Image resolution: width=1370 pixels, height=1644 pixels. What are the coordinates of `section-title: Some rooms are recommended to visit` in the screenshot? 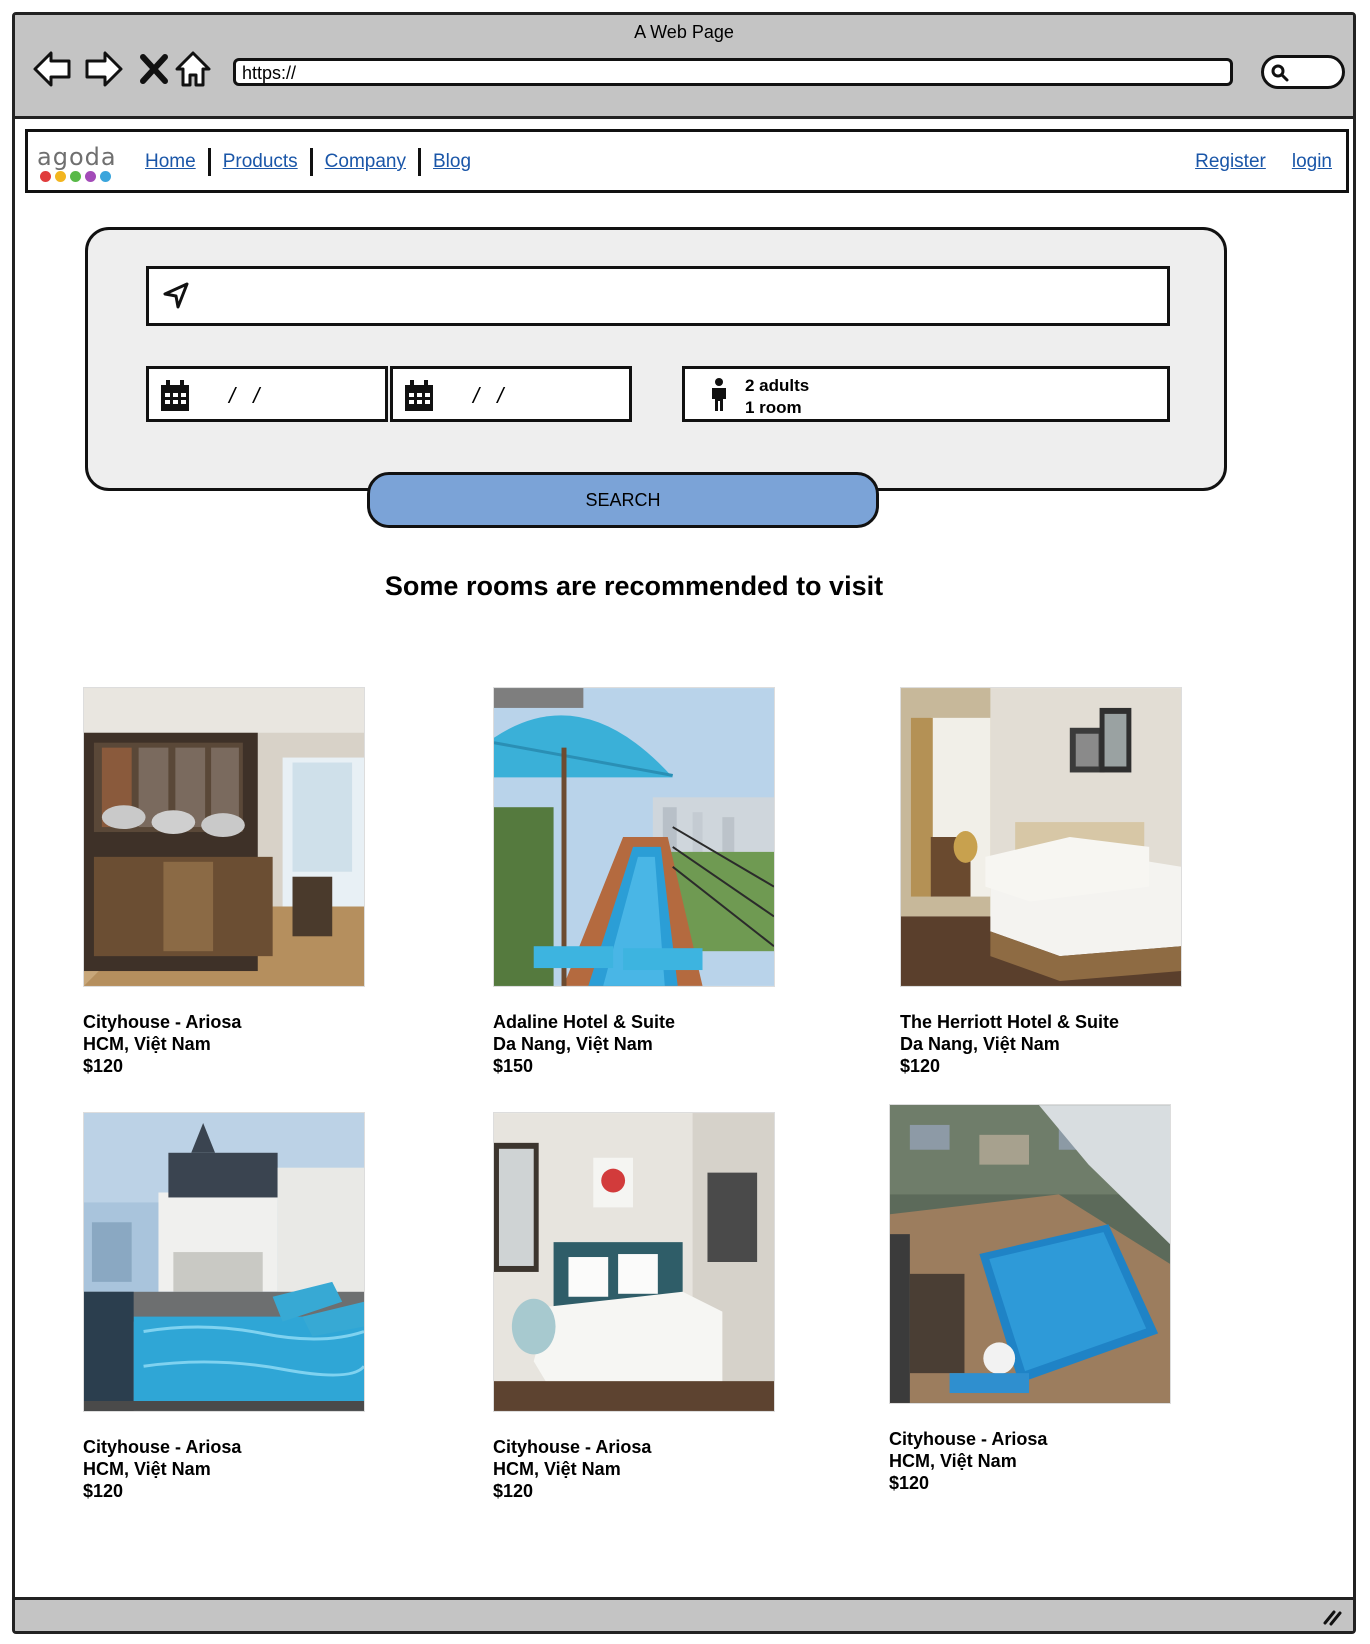 It's located at (634, 586).